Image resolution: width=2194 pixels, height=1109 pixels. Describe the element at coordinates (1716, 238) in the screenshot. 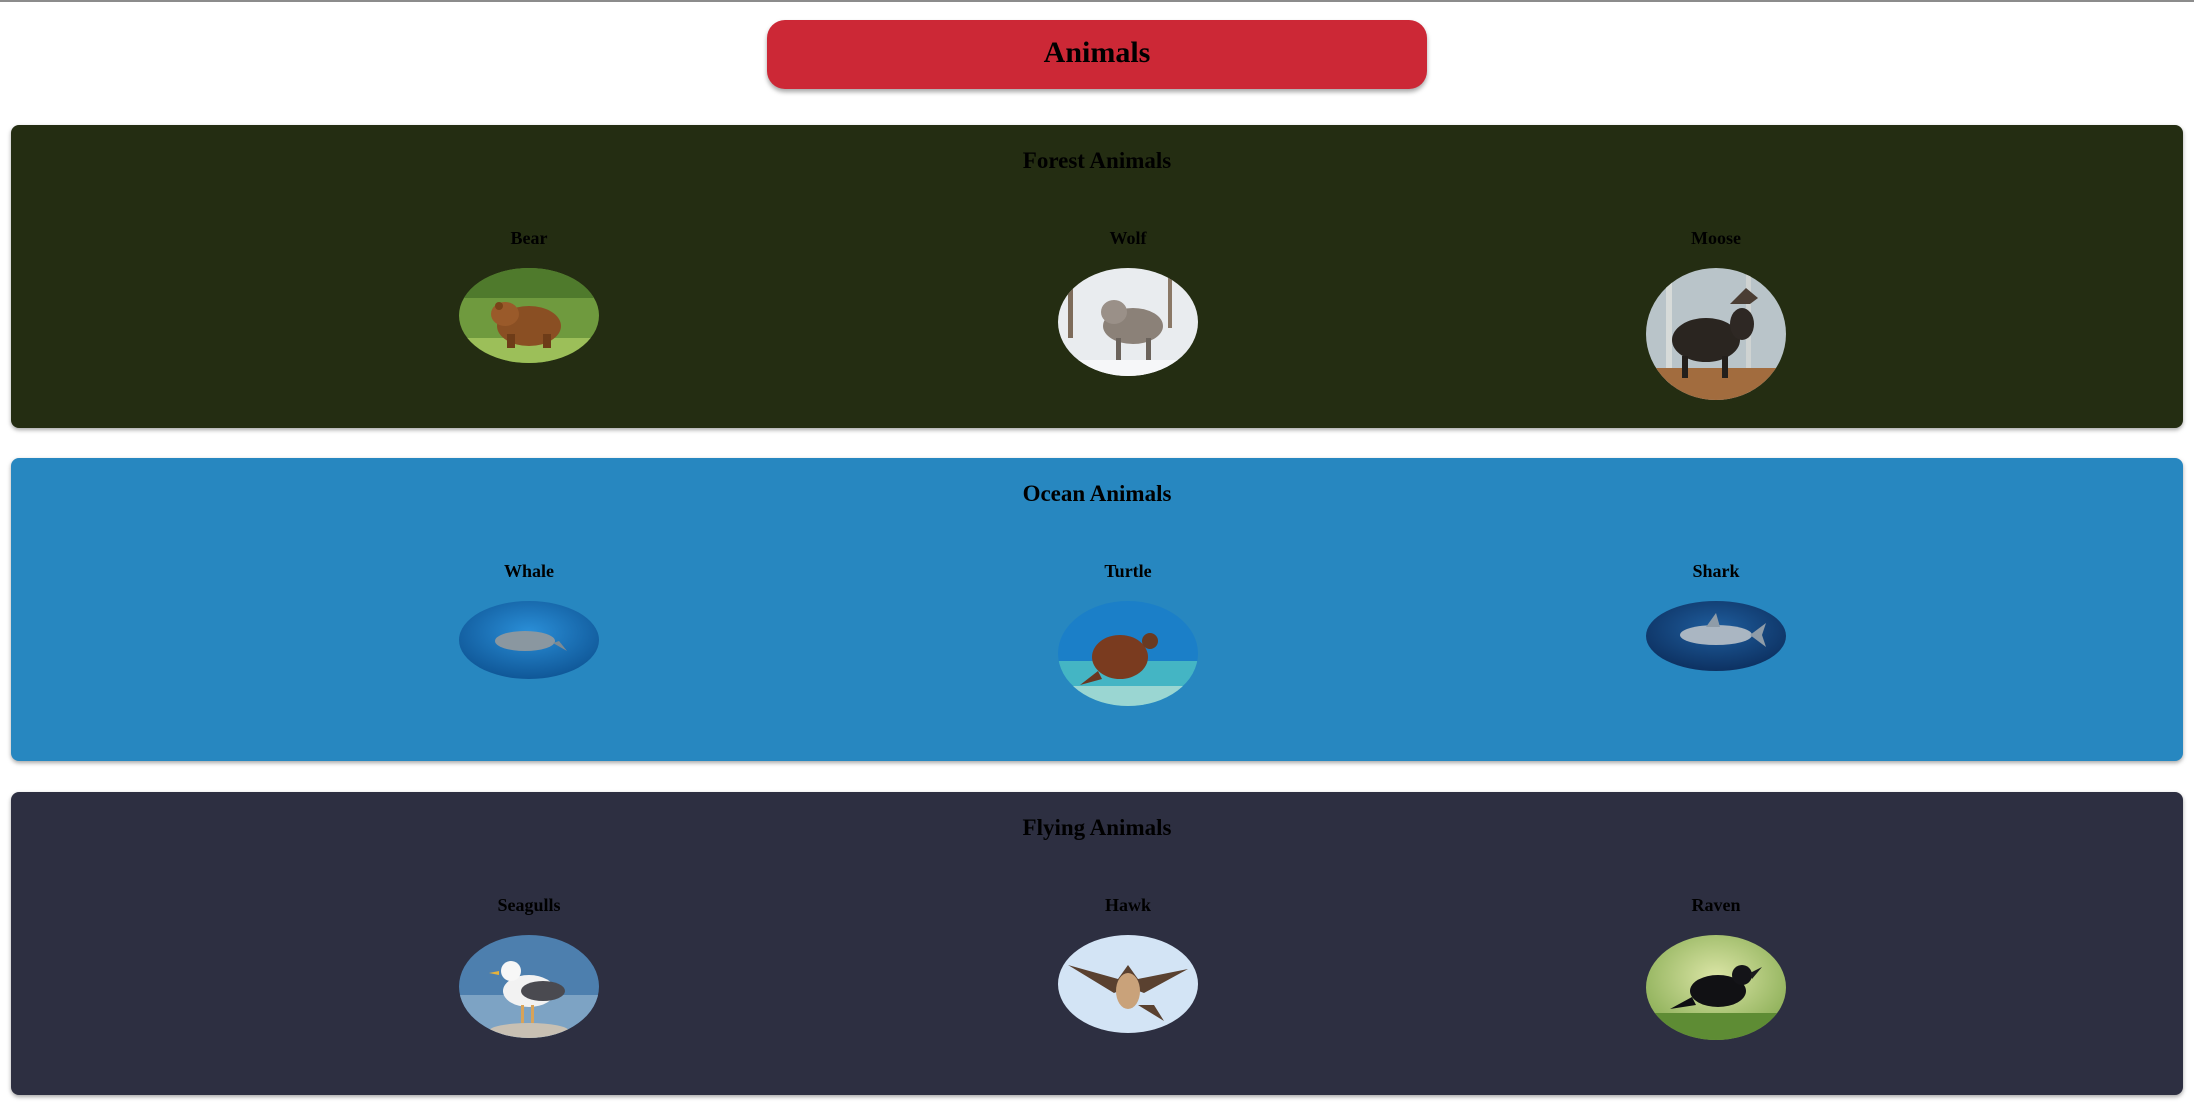

I see `animal-name: Moose` at that location.